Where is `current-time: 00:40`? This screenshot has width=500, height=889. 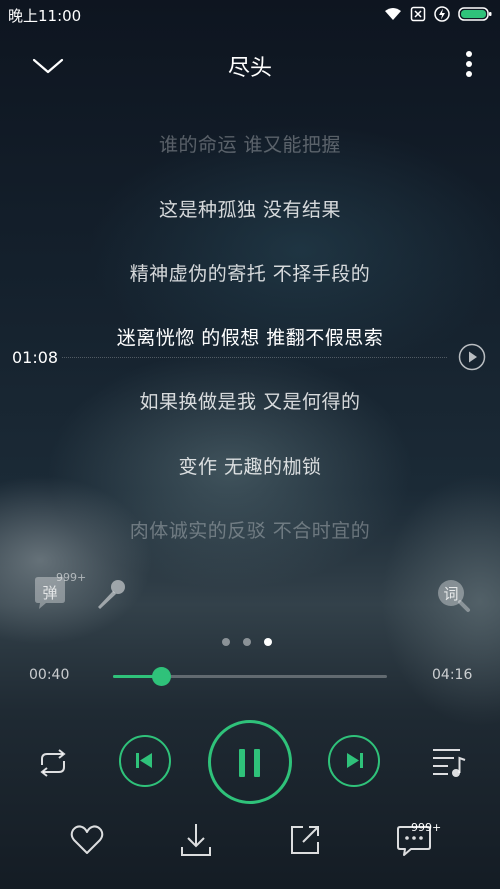 current-time: 00:40 is located at coordinates (49, 675).